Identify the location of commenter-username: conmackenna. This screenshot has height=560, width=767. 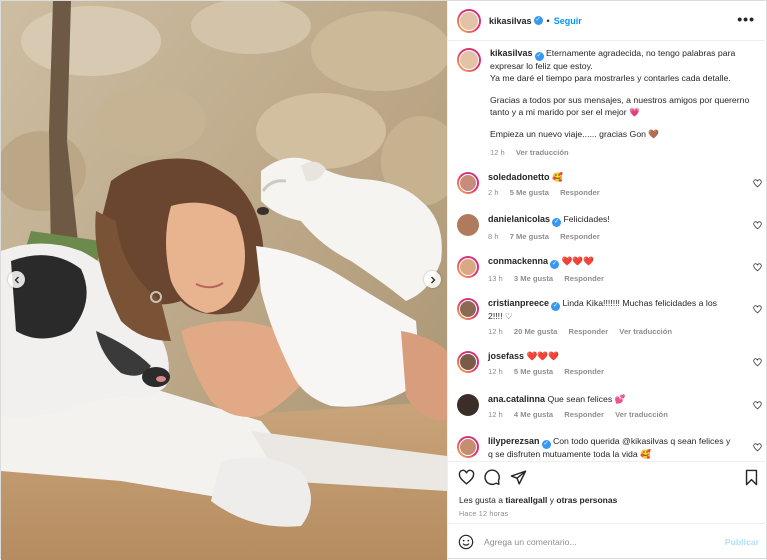
(518, 261).